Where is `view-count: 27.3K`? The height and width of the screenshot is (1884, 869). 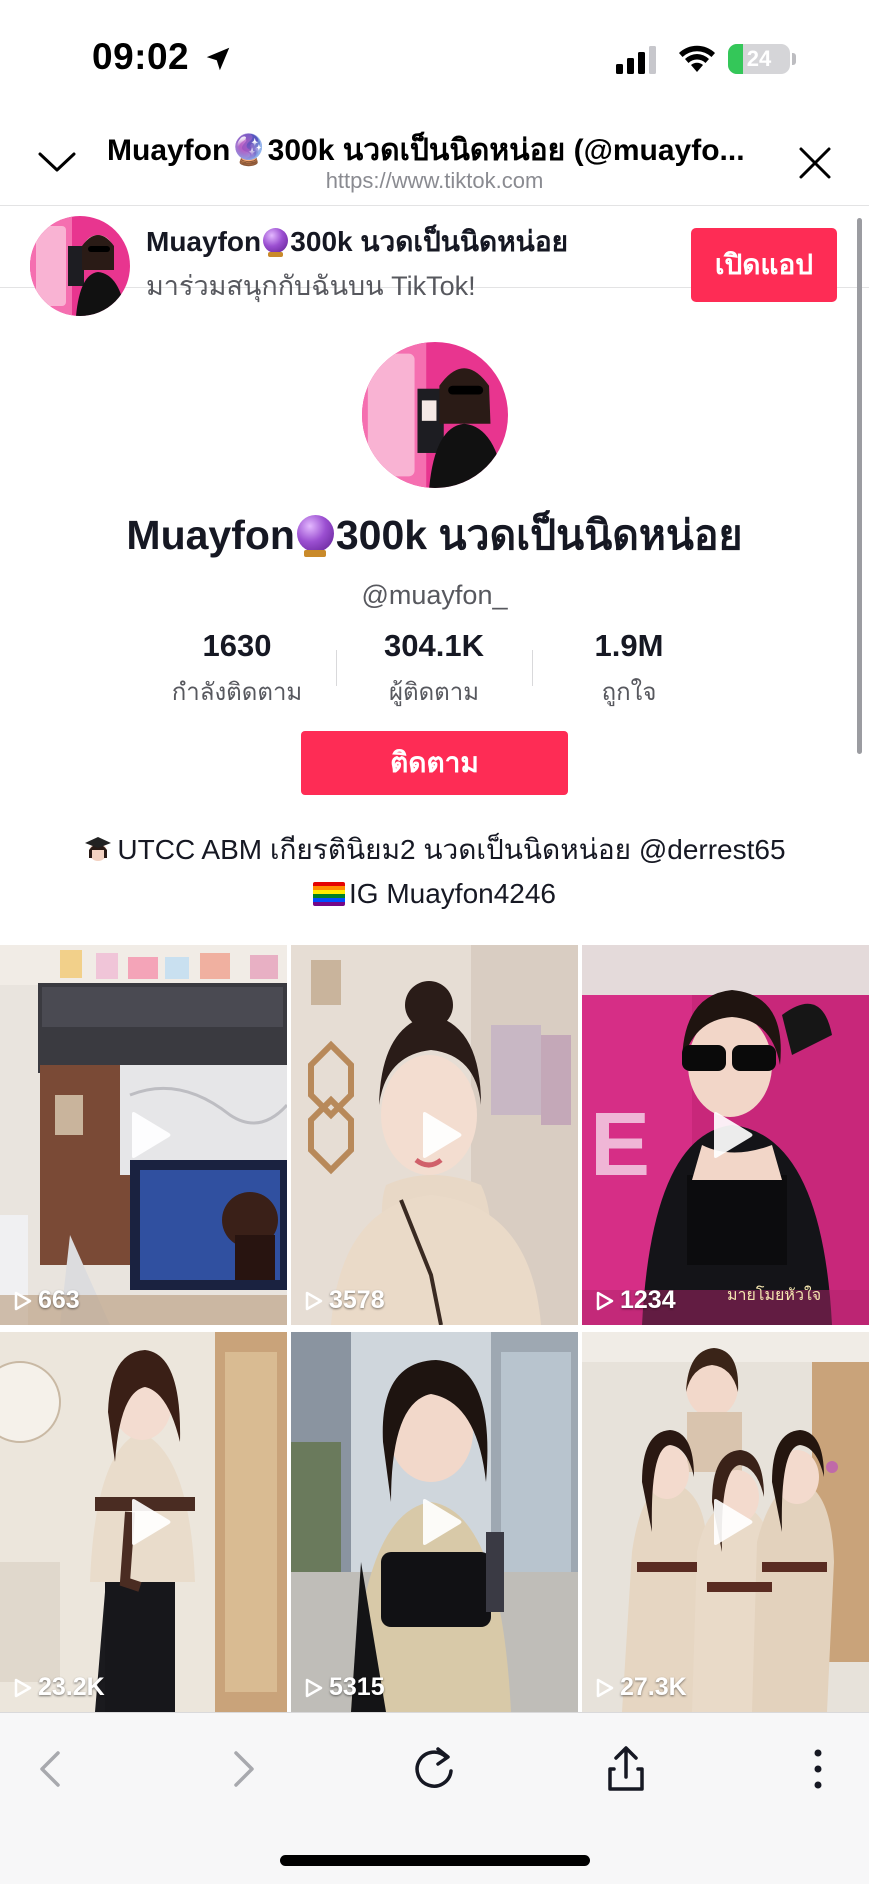 view-count: 27.3K is located at coordinates (641, 1687).